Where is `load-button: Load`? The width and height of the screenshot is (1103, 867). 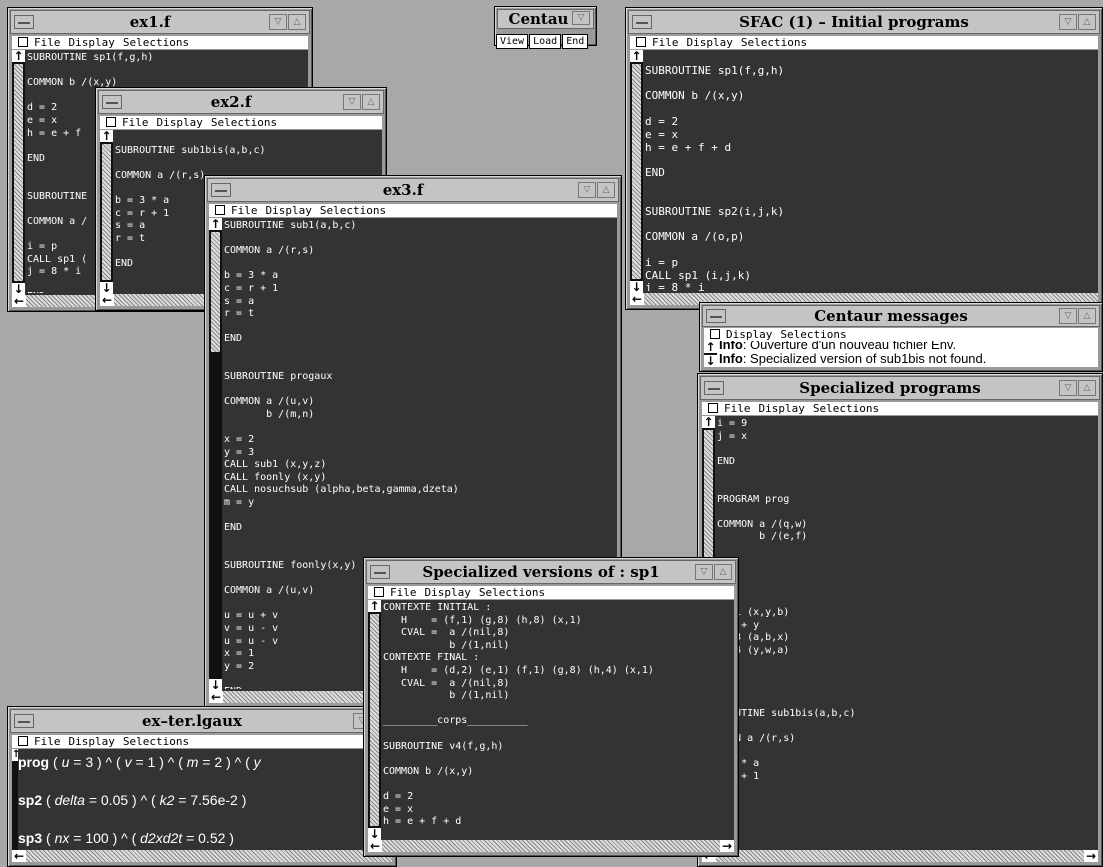
load-button: Load is located at coordinates (545, 41).